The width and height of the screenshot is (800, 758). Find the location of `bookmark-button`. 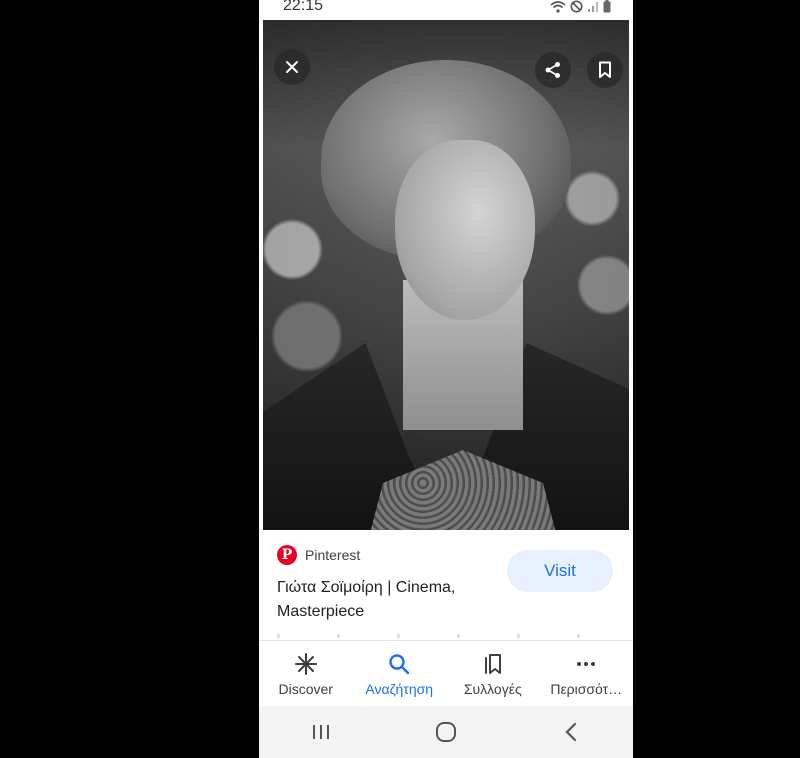

bookmark-button is located at coordinates (605, 70).